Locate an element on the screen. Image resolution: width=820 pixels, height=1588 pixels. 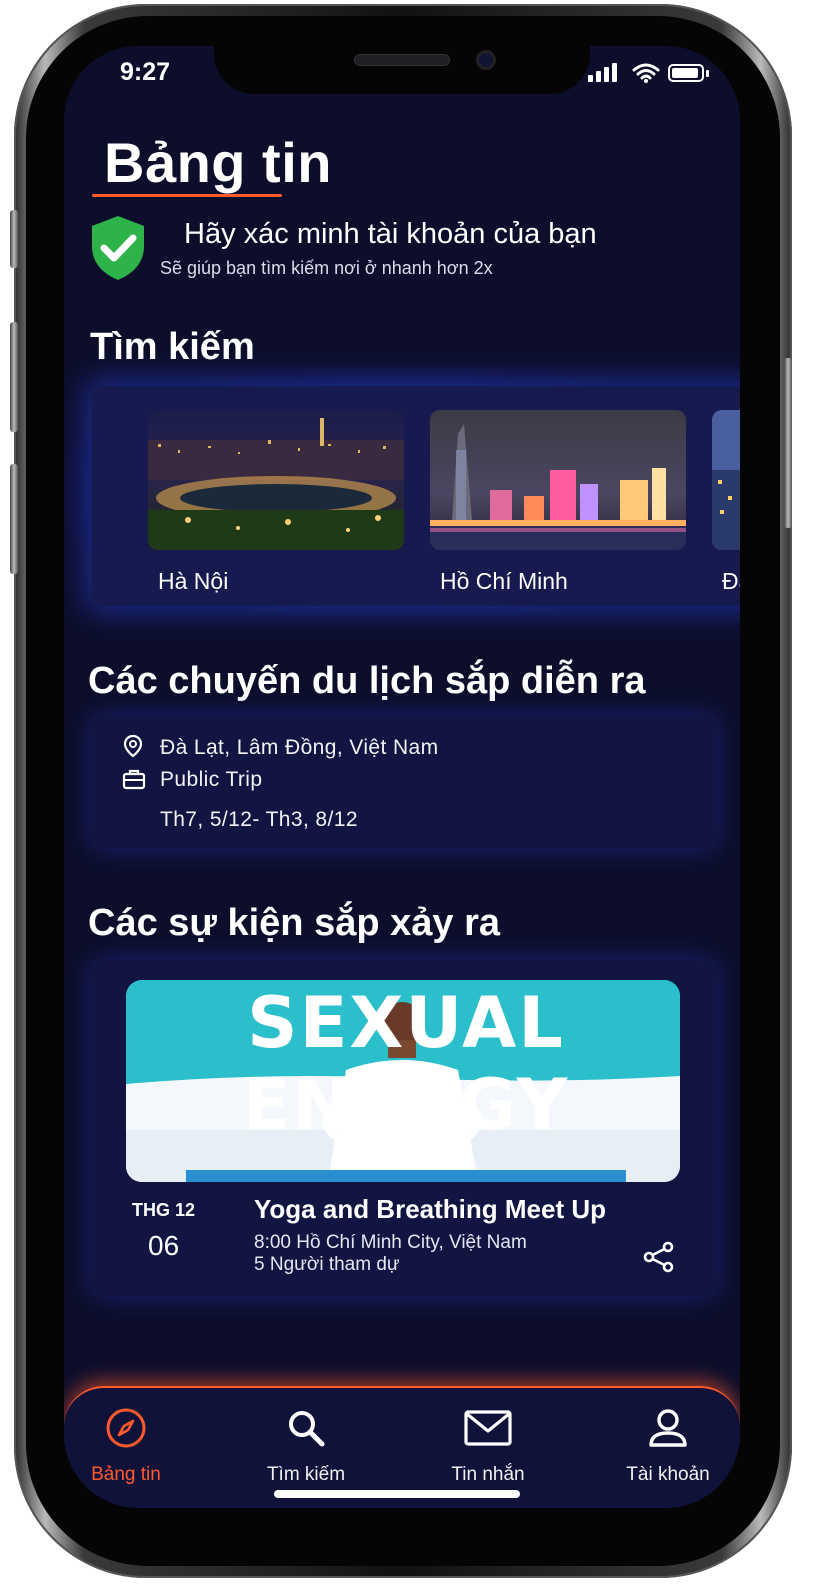
side-button-power is located at coordinates (788, 443).